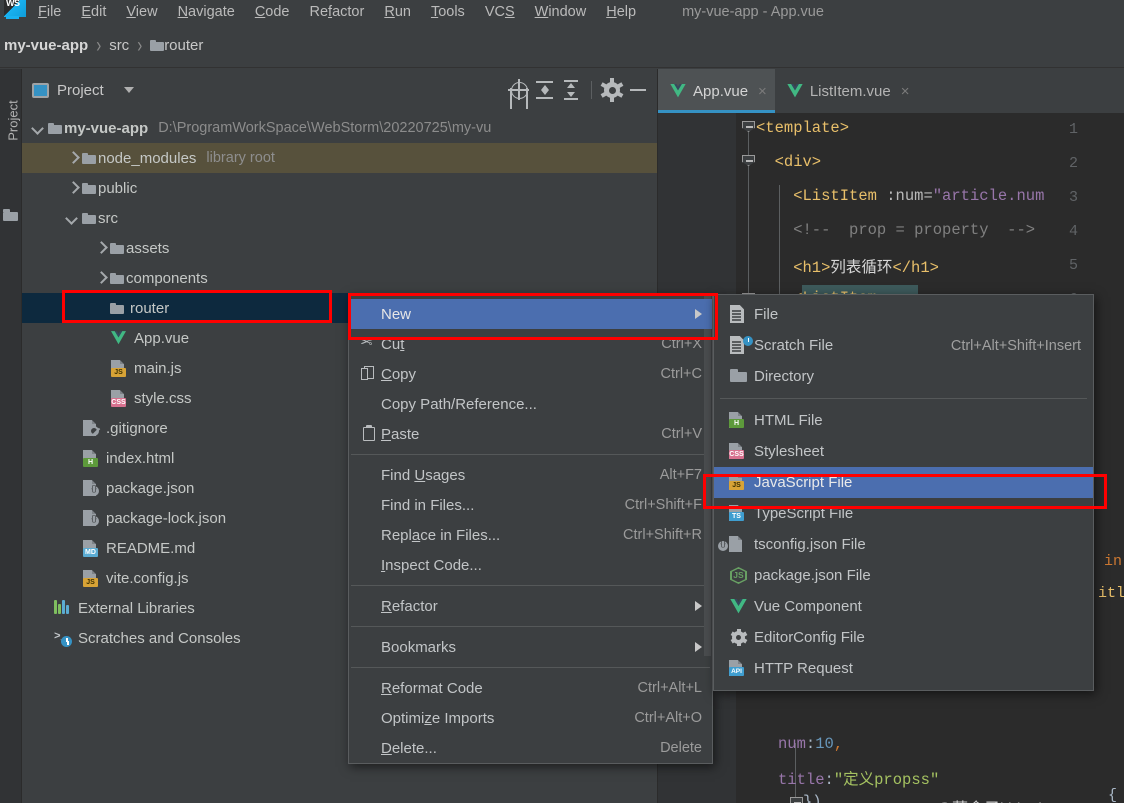  Describe the element at coordinates (530, 688) in the screenshot. I see `context-menu-item-reformat-code: Reformat Code Ctrl+Alt+L` at that location.